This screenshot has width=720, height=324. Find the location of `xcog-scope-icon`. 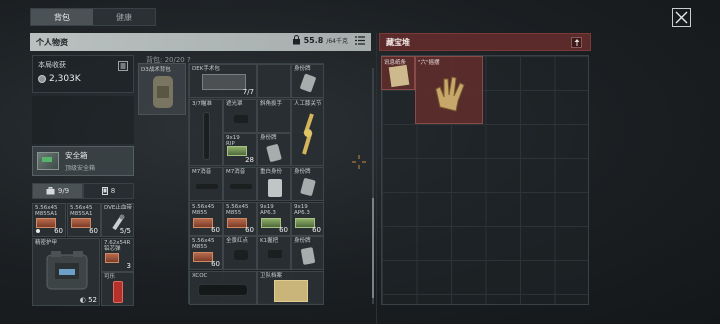

xcog-scope-icon is located at coordinates (223, 290).